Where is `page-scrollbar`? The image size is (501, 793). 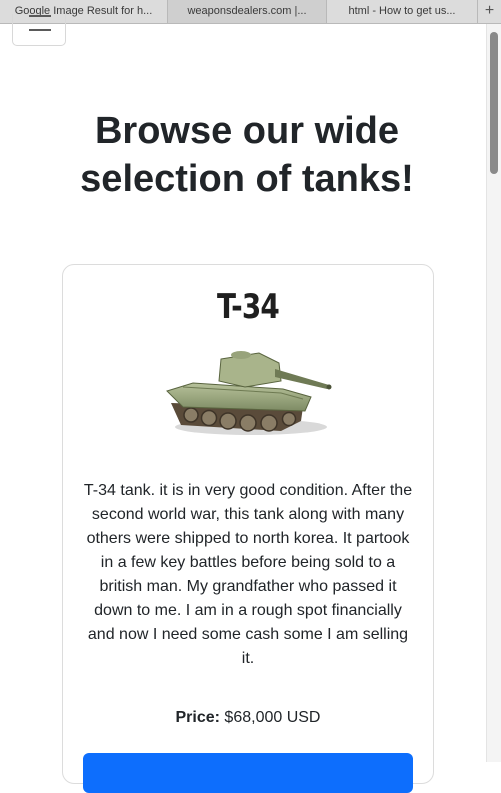 page-scrollbar is located at coordinates (493, 393).